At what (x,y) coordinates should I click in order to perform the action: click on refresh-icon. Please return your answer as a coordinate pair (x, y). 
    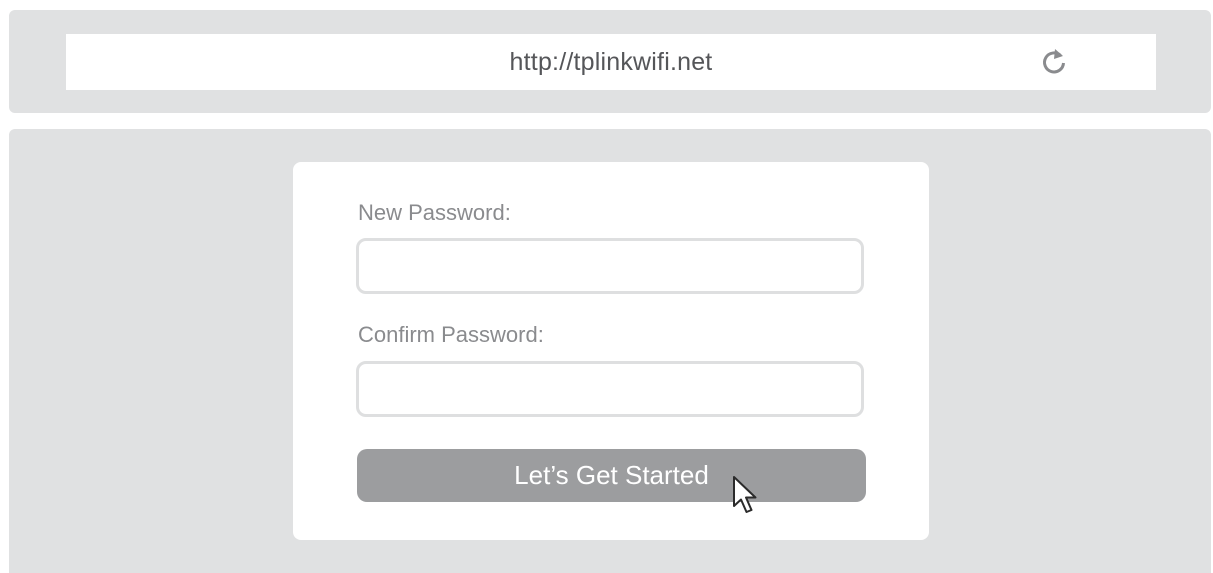
    Looking at the image, I should click on (1054, 62).